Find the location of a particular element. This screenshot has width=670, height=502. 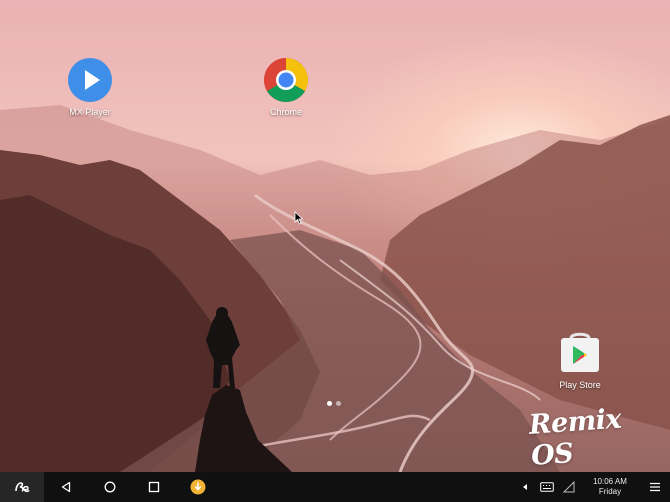

download-notification-icon is located at coordinates (198, 487).